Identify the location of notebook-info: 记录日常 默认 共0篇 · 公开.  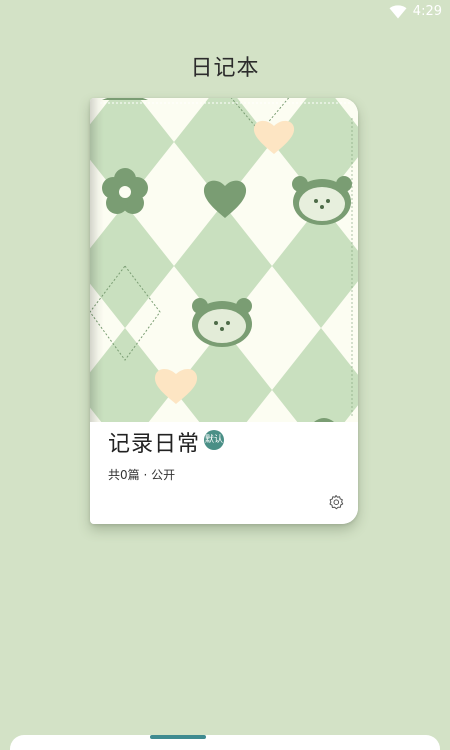
(224, 473).